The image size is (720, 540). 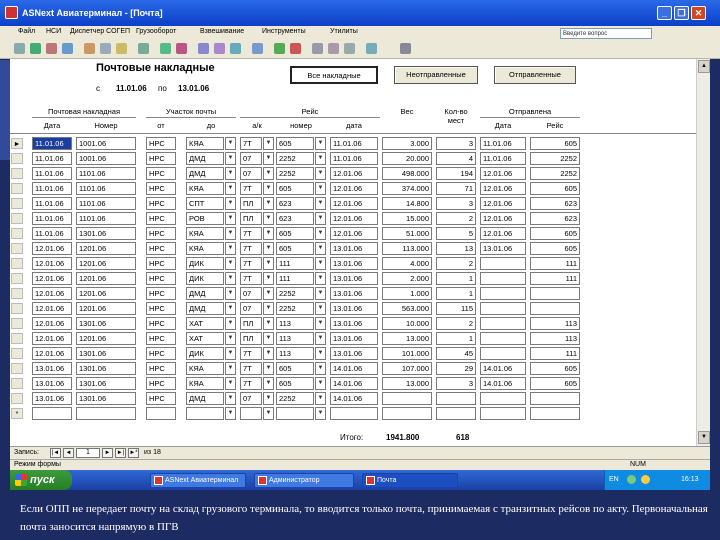 I want to click on table-cell: 3.000, so click(x=407, y=143).